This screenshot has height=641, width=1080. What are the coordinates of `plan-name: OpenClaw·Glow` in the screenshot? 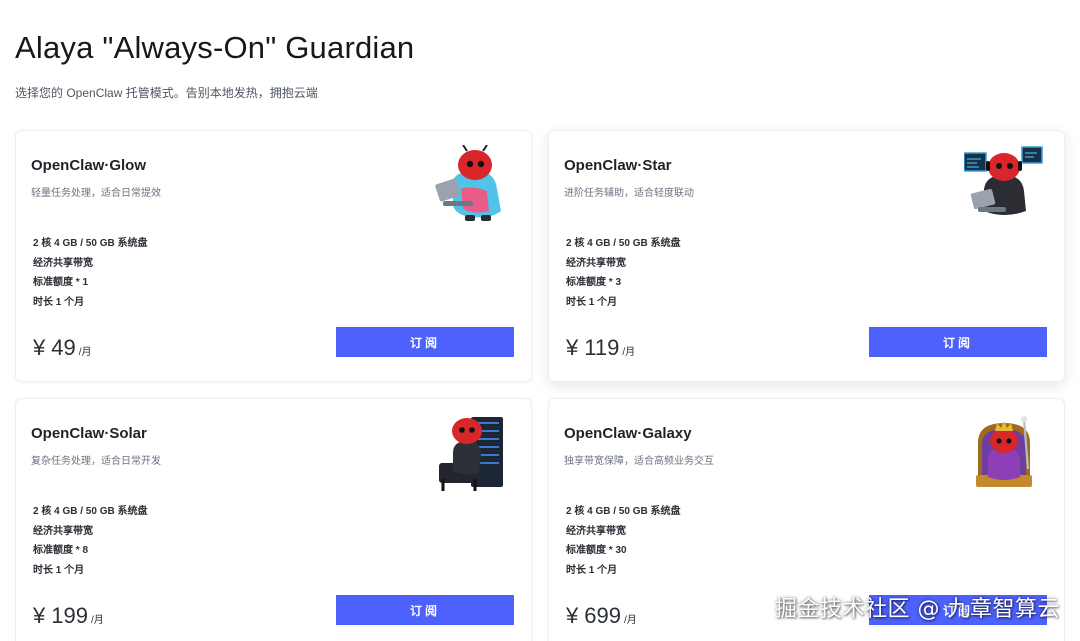 It's located at (89, 165).